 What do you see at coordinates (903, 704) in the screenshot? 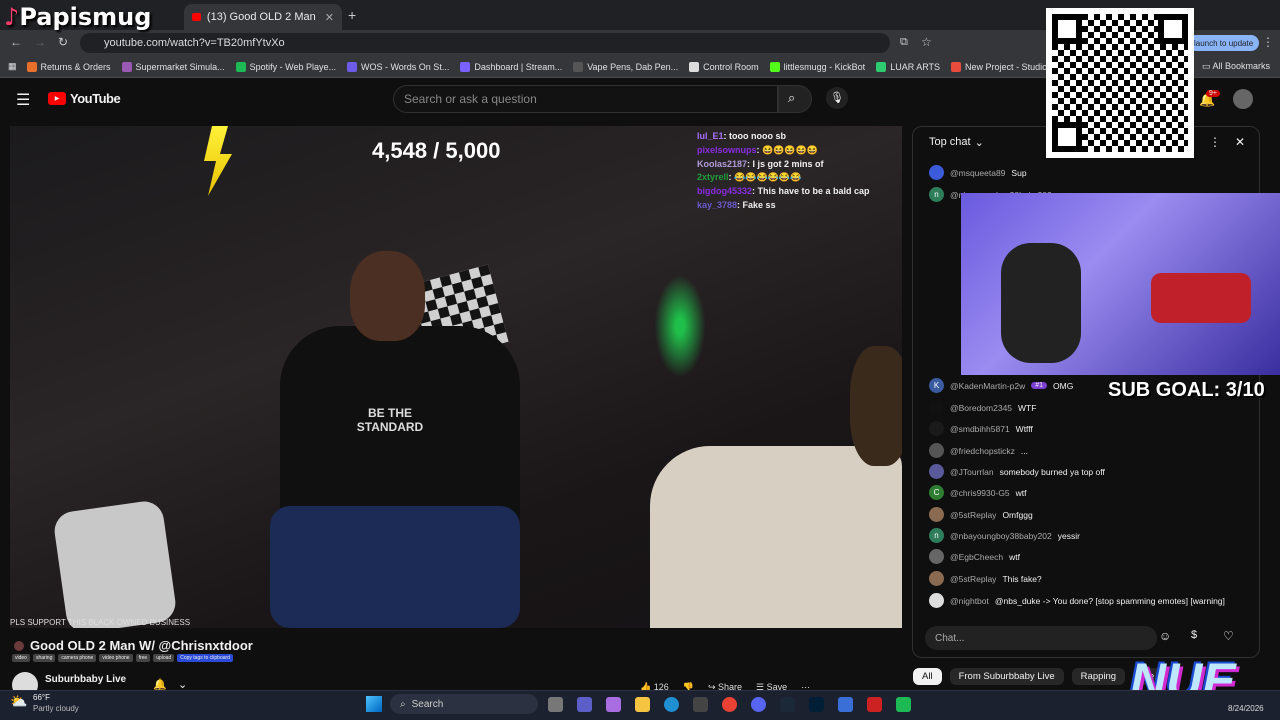
I see `green-app-icon` at bounding box center [903, 704].